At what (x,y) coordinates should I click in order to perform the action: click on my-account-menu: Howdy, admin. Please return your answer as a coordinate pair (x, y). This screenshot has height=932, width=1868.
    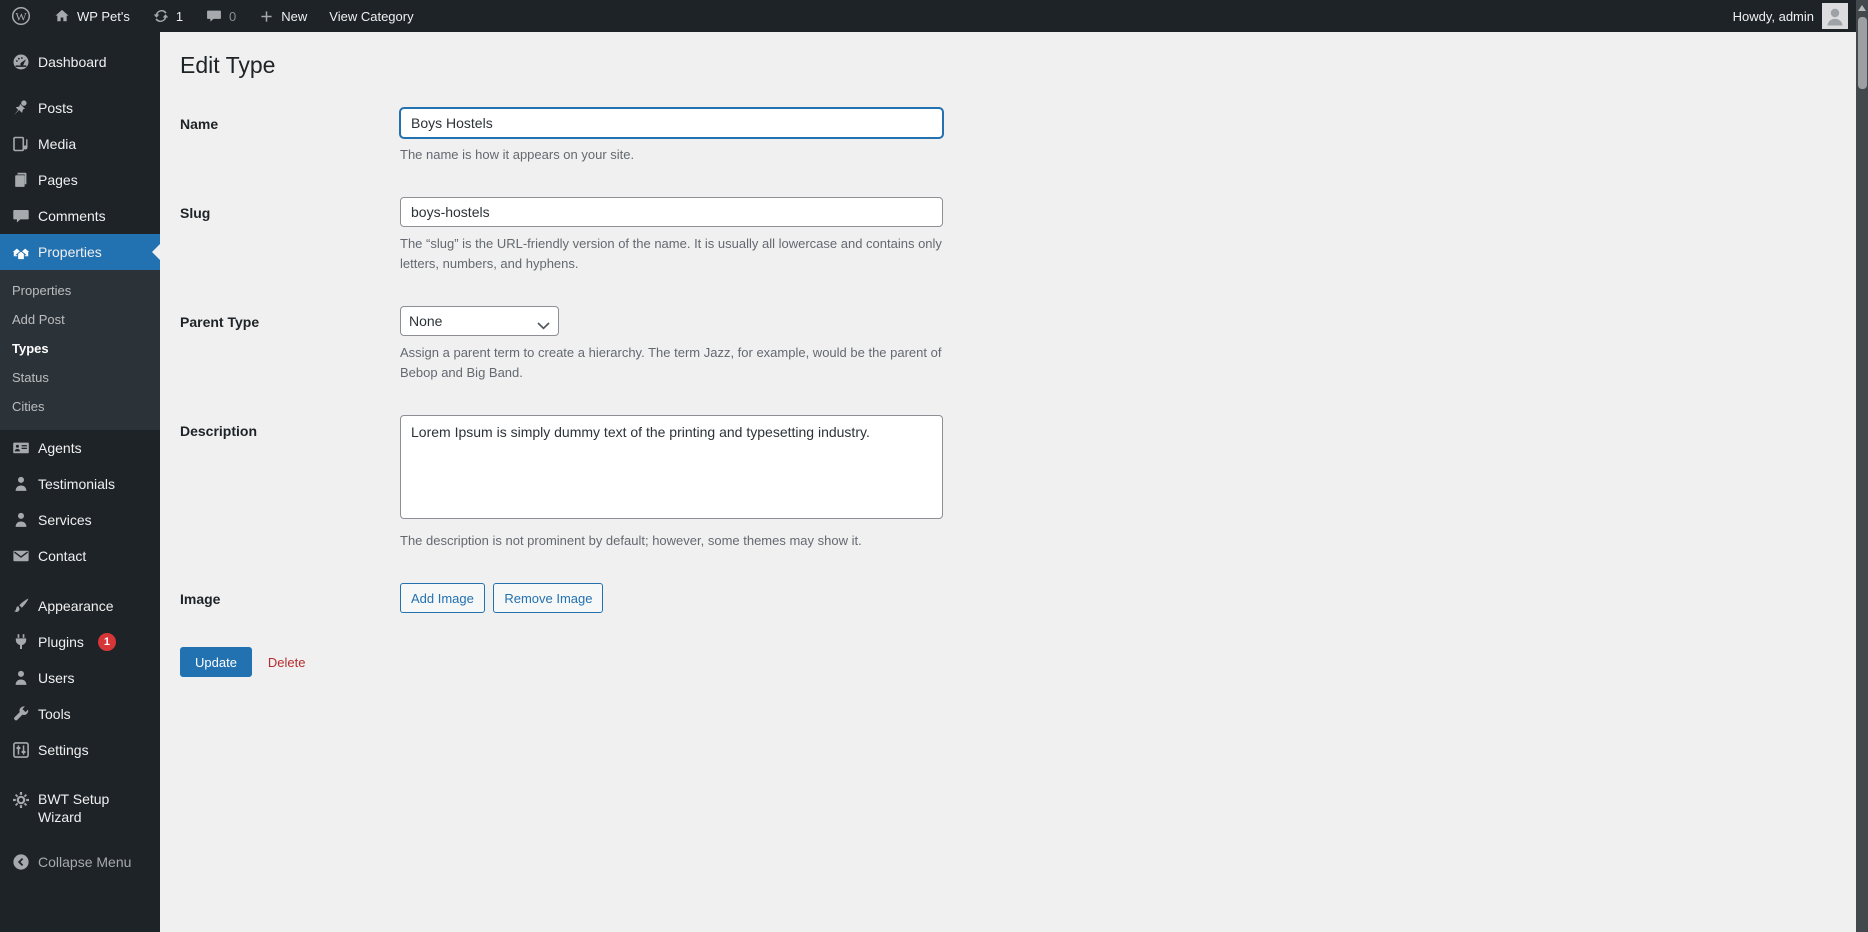
    Looking at the image, I should click on (1790, 16).